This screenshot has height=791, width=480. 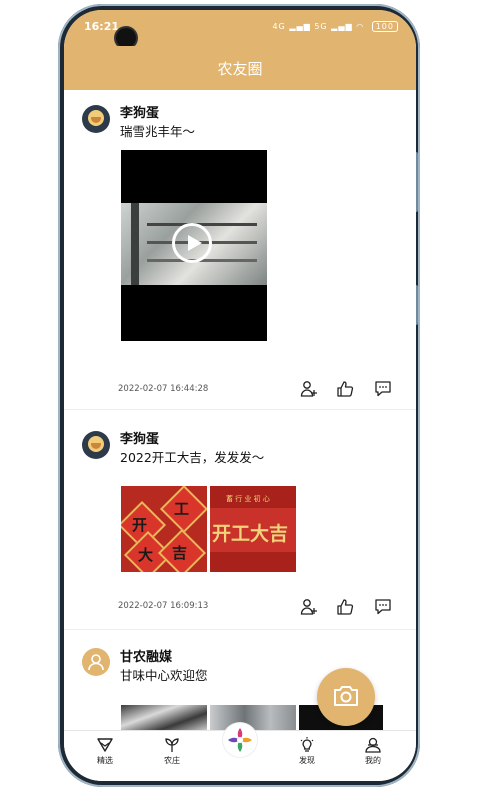 I want to click on featured-icon, so click(x=105, y=745).